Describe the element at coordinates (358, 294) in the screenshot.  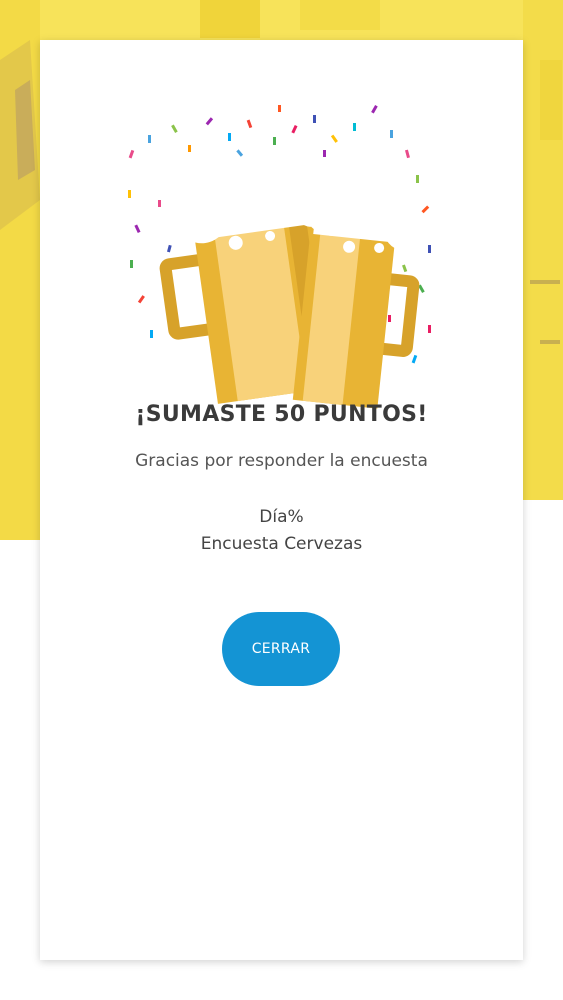
I see `right-beer-mug` at that location.